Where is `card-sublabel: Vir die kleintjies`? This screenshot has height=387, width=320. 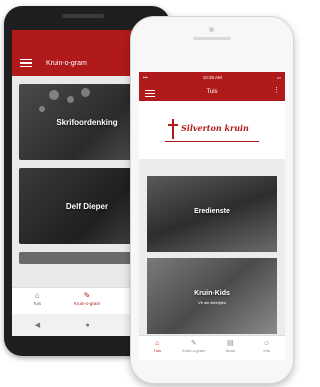
card-sublabel: Vir die kleintjies is located at coordinates (212, 302).